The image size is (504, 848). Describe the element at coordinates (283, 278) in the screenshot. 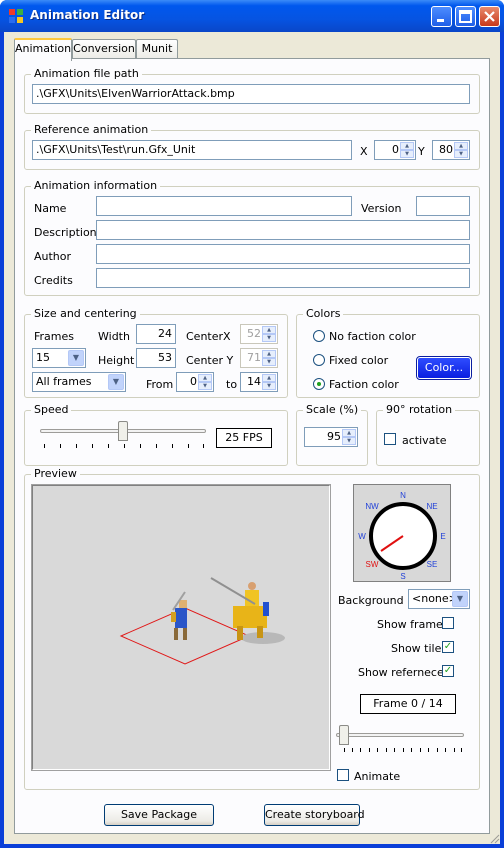

I see `credits-input` at that location.